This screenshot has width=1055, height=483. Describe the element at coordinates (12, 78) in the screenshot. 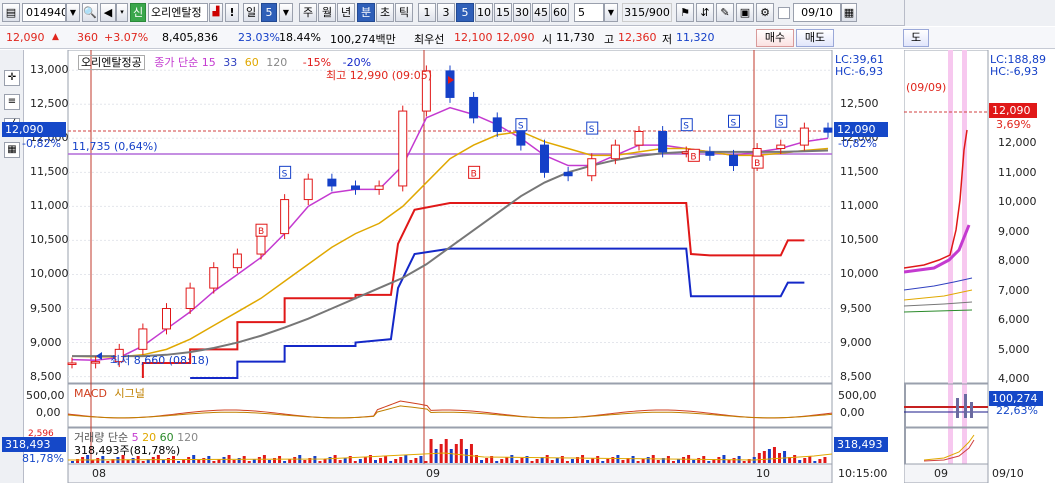

I see `crosshair-icon: ✛` at that location.